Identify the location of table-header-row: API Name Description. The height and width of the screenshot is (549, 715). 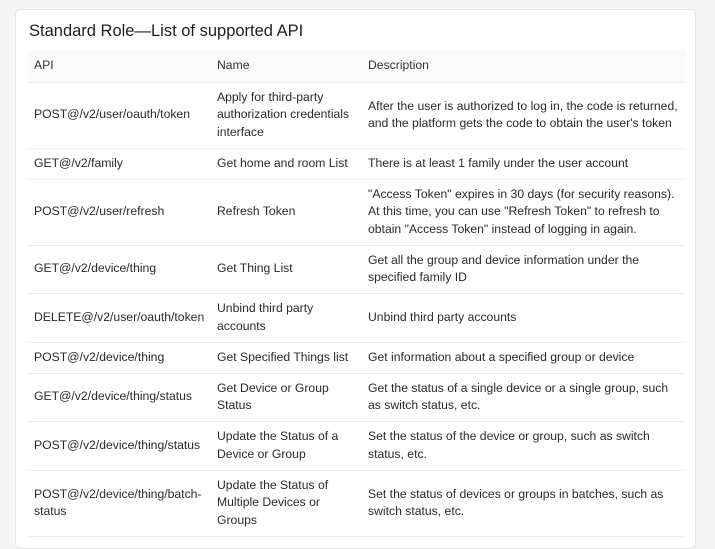
(356, 66).